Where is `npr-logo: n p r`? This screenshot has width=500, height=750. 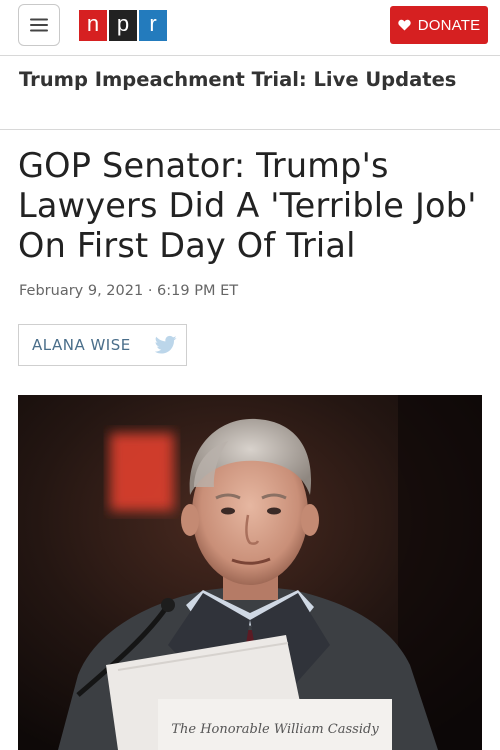 npr-logo: n p r is located at coordinates (124, 25).